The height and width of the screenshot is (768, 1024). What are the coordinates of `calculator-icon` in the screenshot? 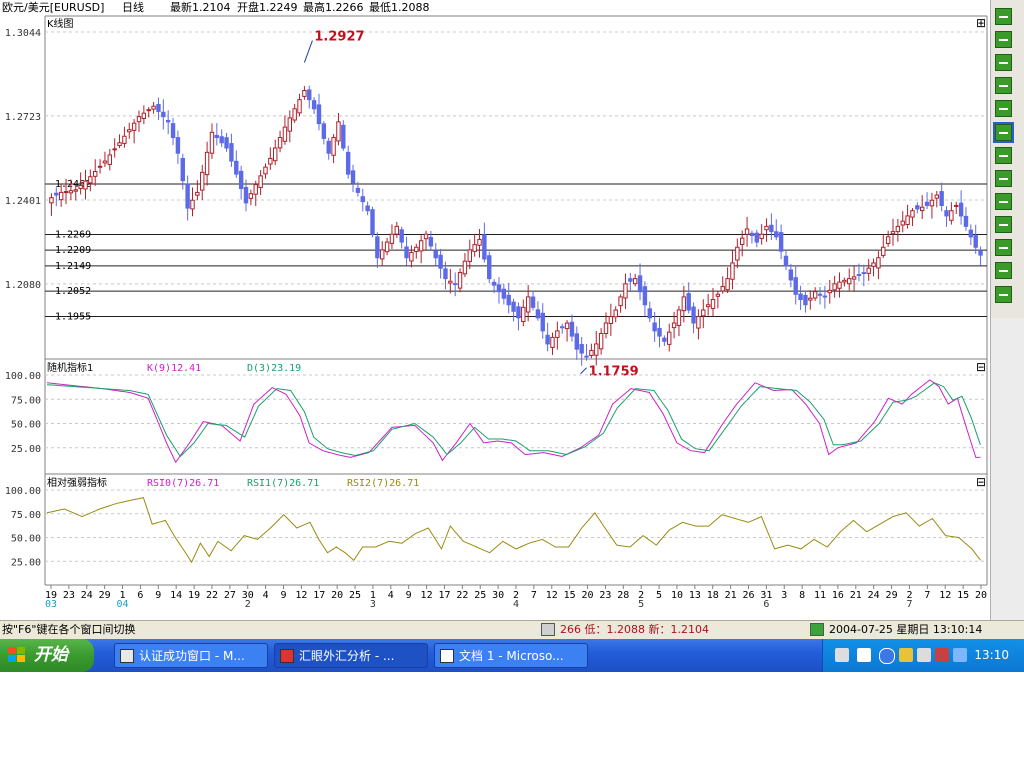 It's located at (548, 629).